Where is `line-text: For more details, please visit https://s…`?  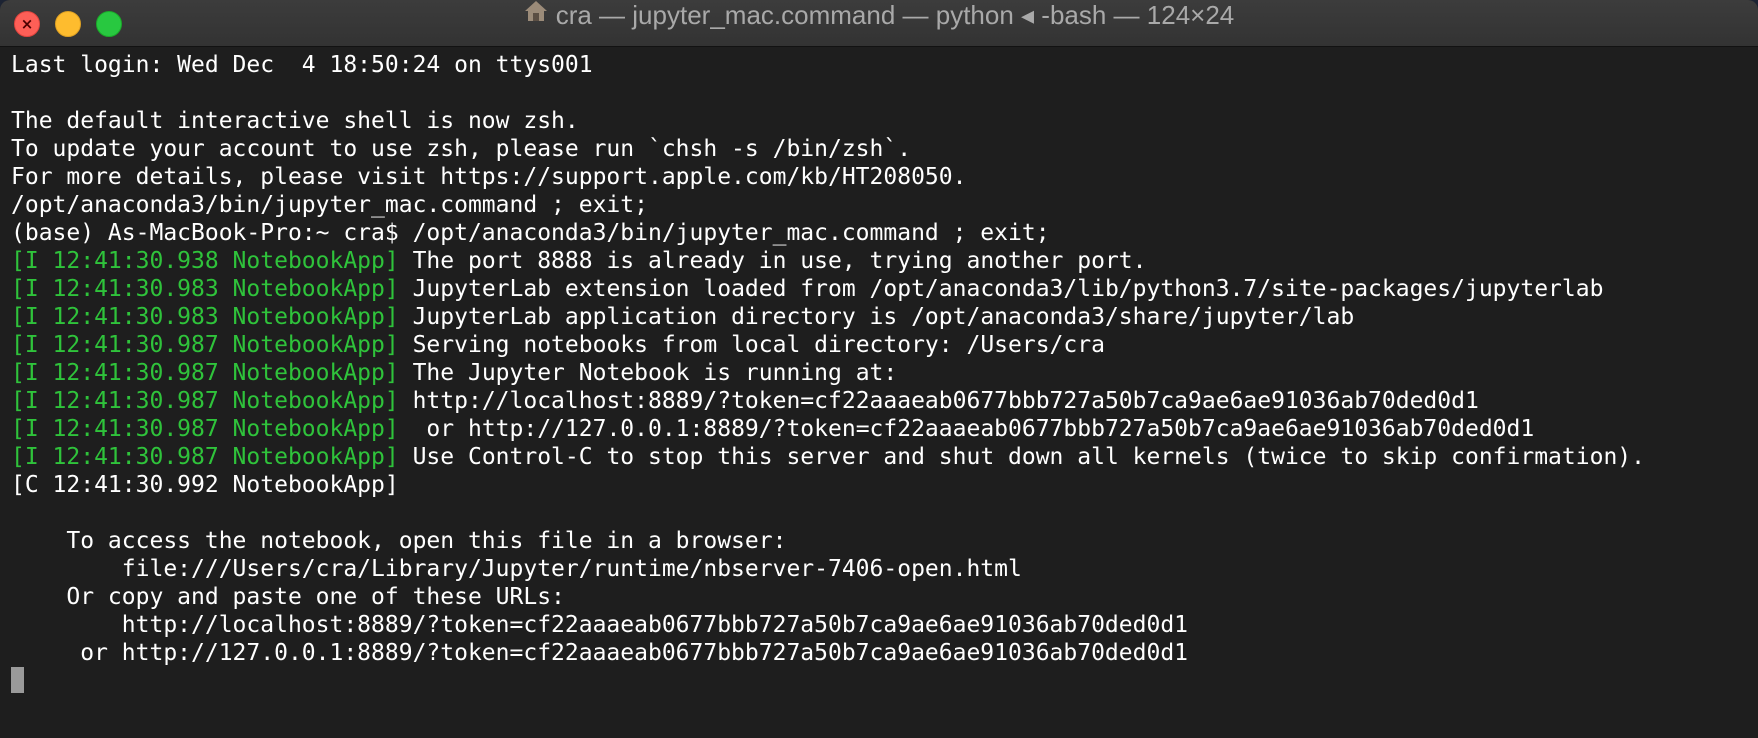 line-text: For more details, please visit https://s… is located at coordinates (489, 177).